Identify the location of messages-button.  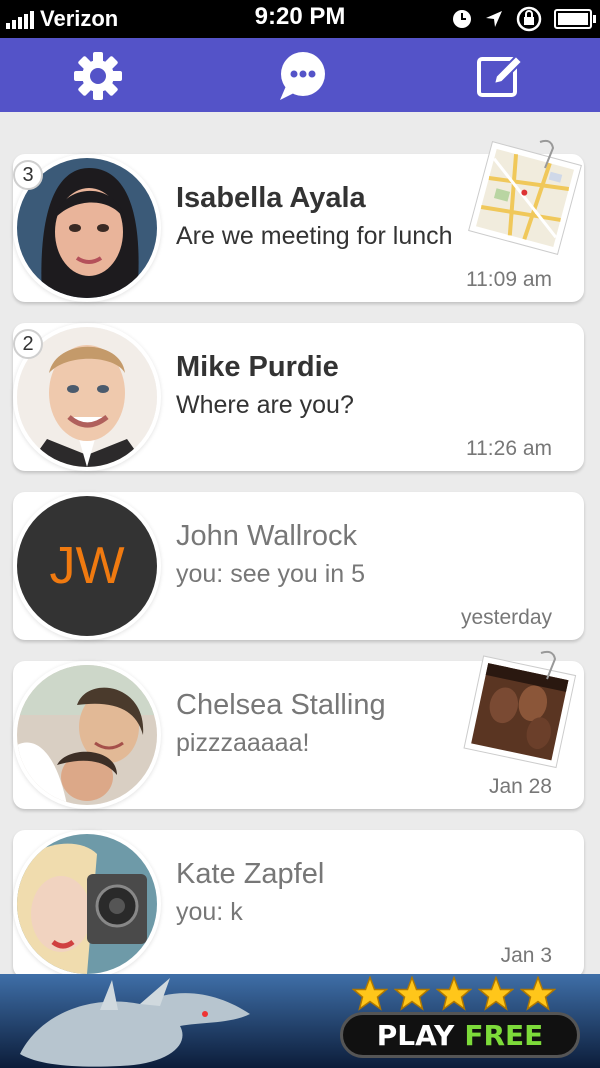
(302, 76).